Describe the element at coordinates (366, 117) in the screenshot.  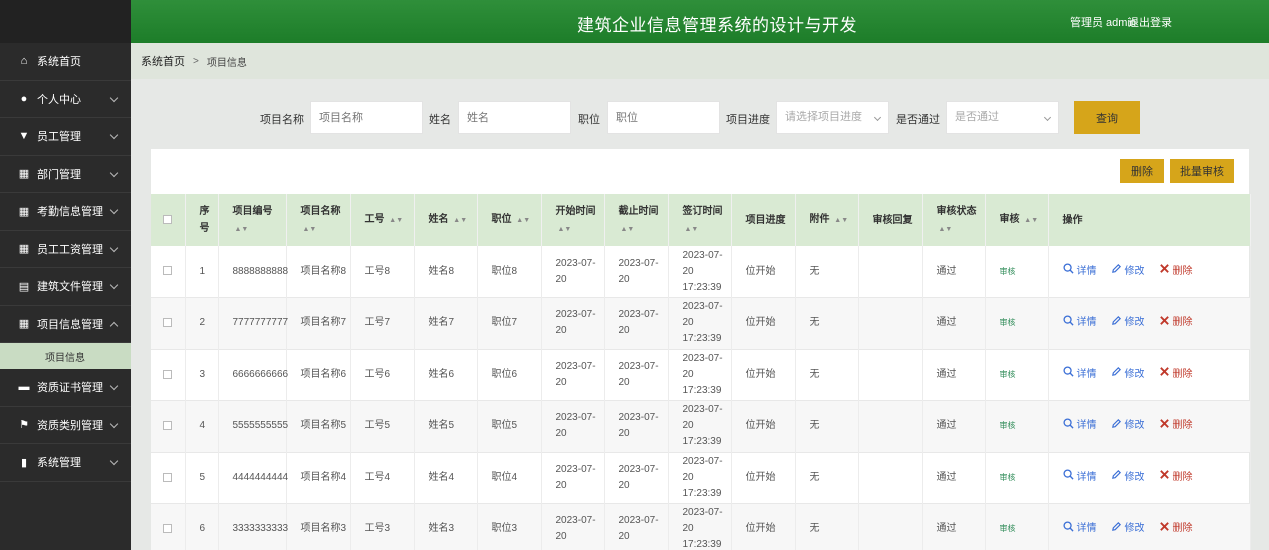
I see `project-name-input` at that location.